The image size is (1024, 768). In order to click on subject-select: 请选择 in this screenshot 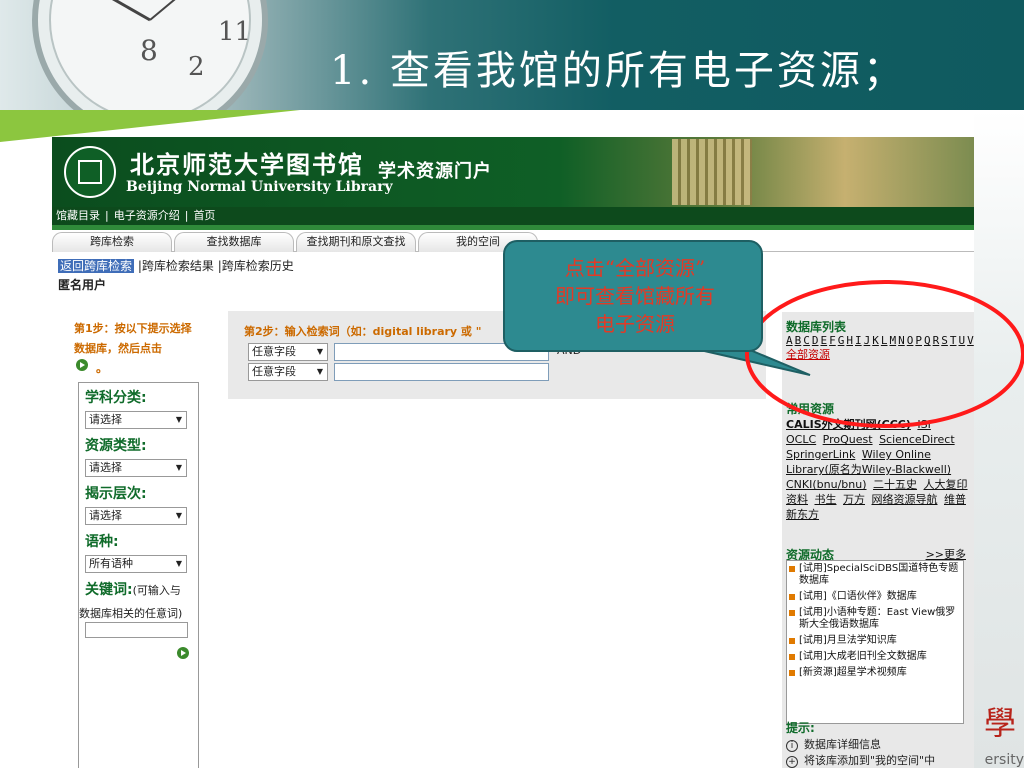, I will do `click(136, 420)`.